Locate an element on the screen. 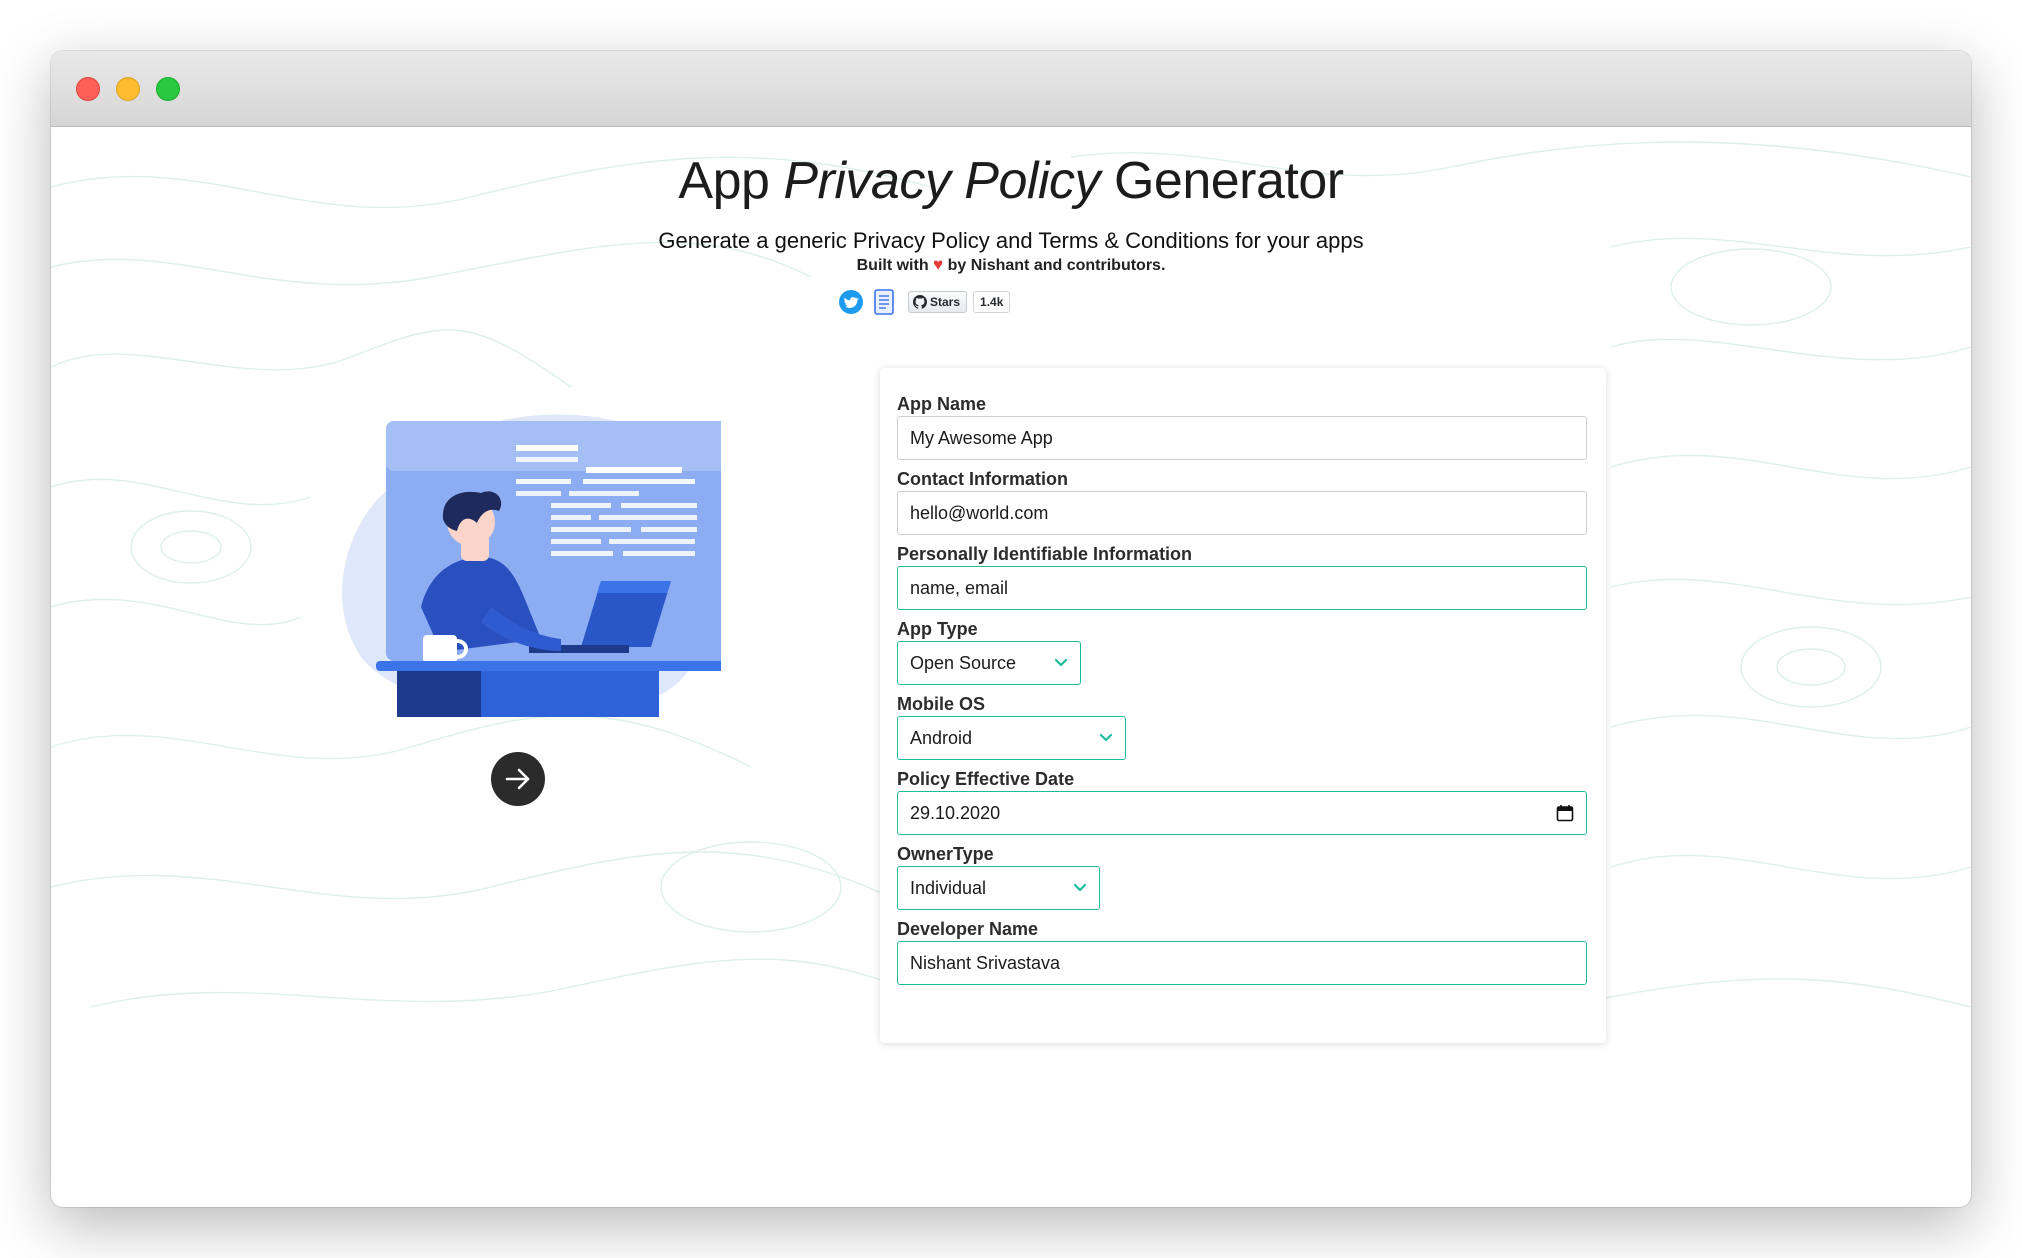  contact-input: hello@world.com is located at coordinates (1242, 513).